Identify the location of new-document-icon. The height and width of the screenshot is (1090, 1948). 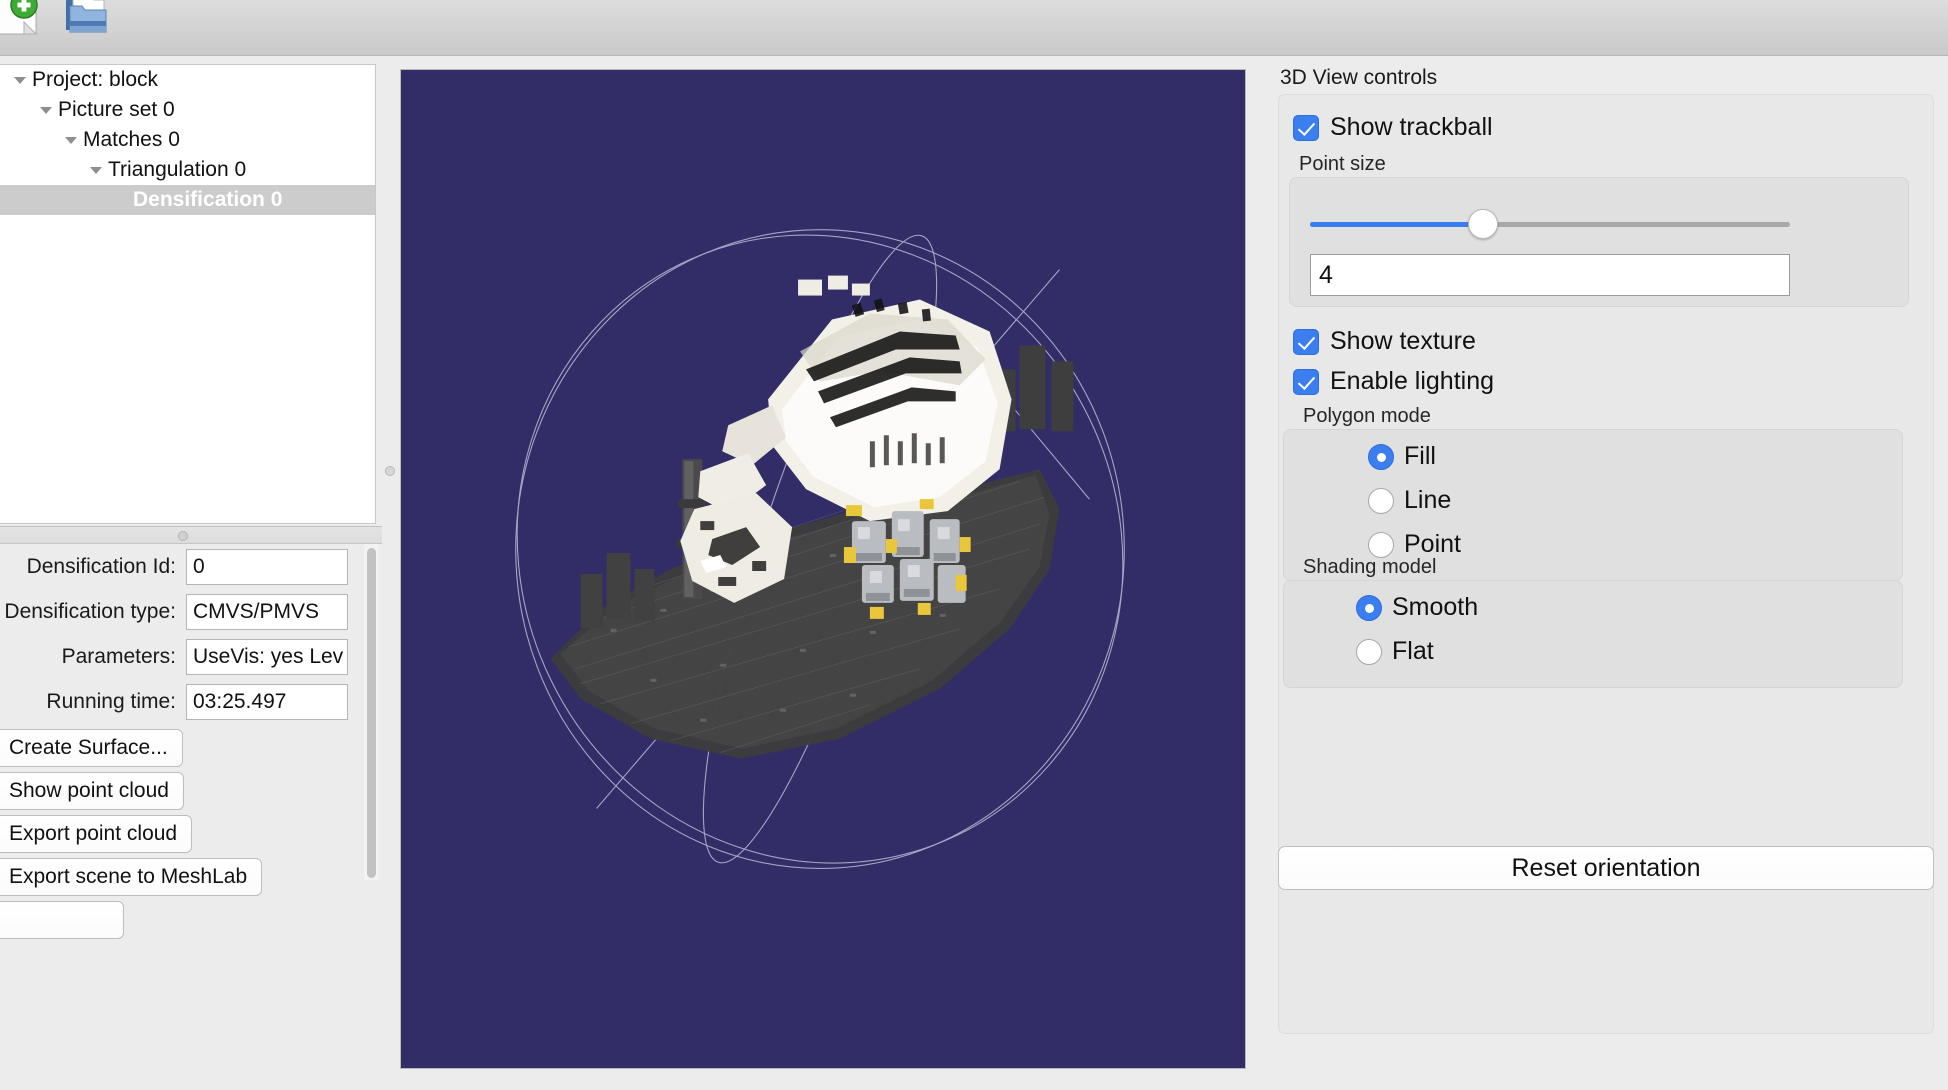
(19, 17).